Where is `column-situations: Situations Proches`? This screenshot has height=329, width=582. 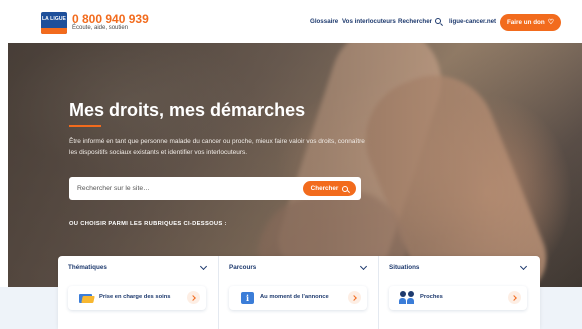 column-situations: Situations Proches is located at coordinates (458, 292).